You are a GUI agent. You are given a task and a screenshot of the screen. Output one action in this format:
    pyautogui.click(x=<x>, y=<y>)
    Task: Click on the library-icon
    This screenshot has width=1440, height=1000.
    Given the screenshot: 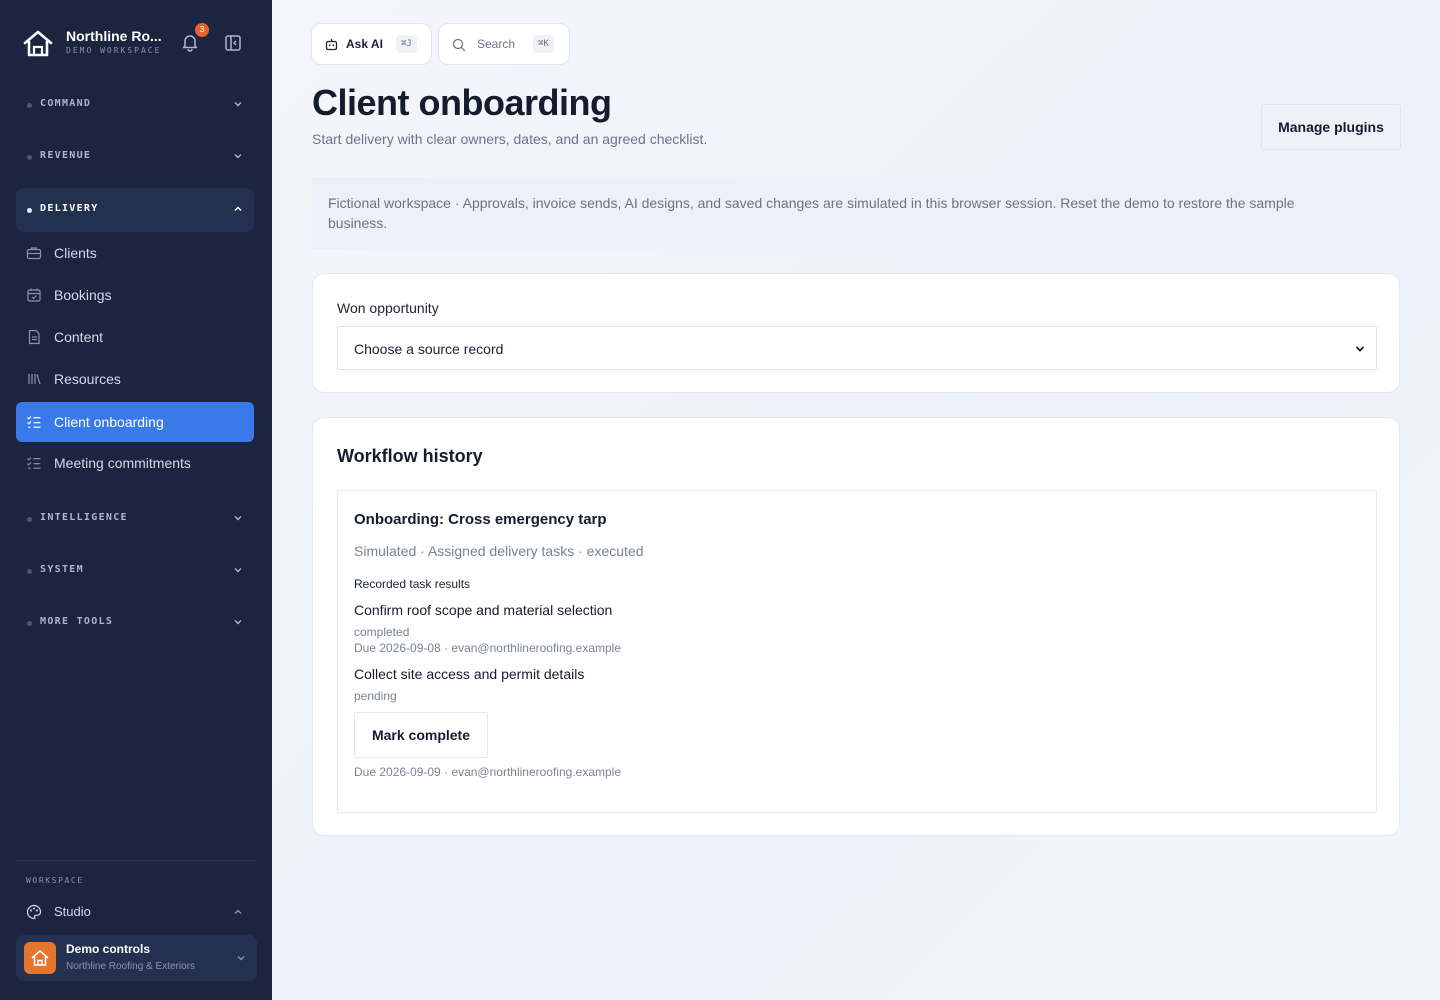 What is the action you would take?
    pyautogui.click(x=34, y=379)
    